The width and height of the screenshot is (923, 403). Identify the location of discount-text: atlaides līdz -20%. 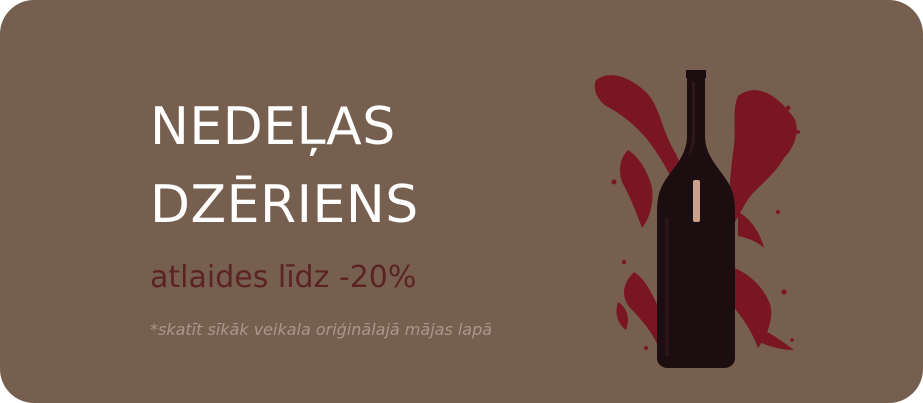
(283, 277).